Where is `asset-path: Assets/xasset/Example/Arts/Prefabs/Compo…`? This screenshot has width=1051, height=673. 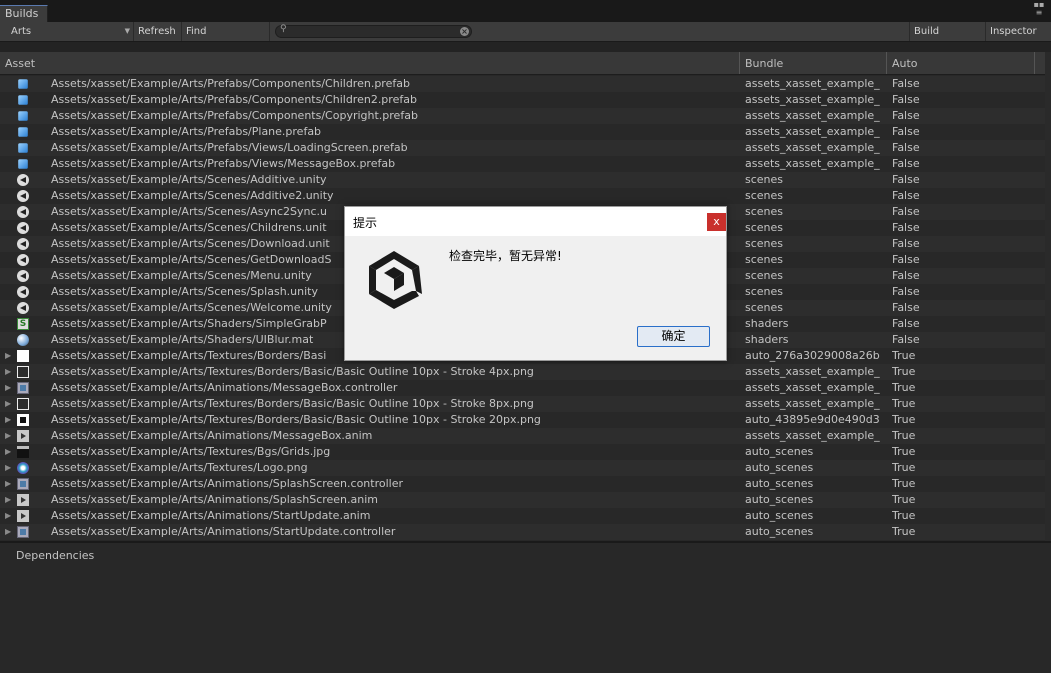
asset-path: Assets/xasset/Example/Arts/Prefabs/Compo… is located at coordinates (234, 115).